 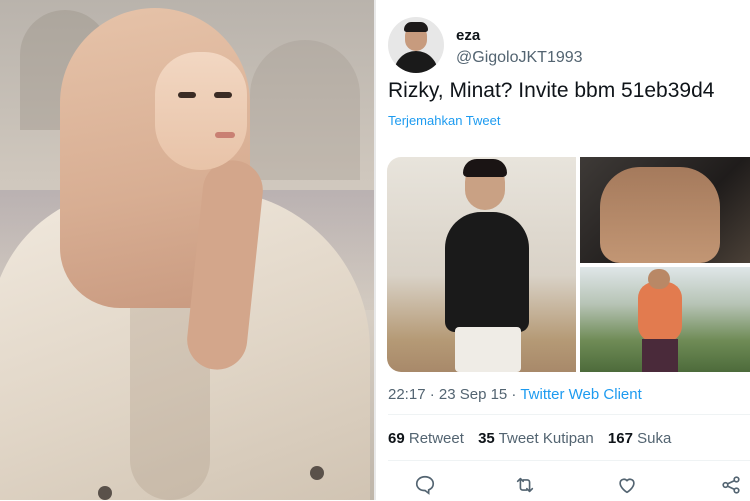 What do you see at coordinates (580, 394) in the screenshot?
I see `tweet-client: Twitter Web Client` at bounding box center [580, 394].